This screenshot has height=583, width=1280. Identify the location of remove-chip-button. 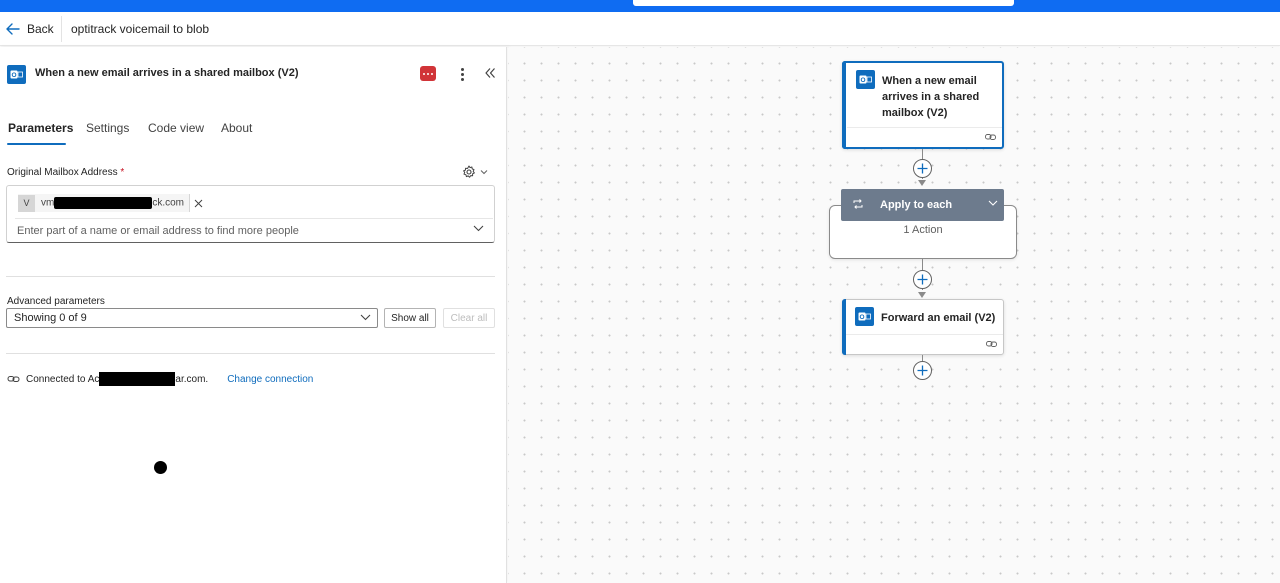
(198, 203).